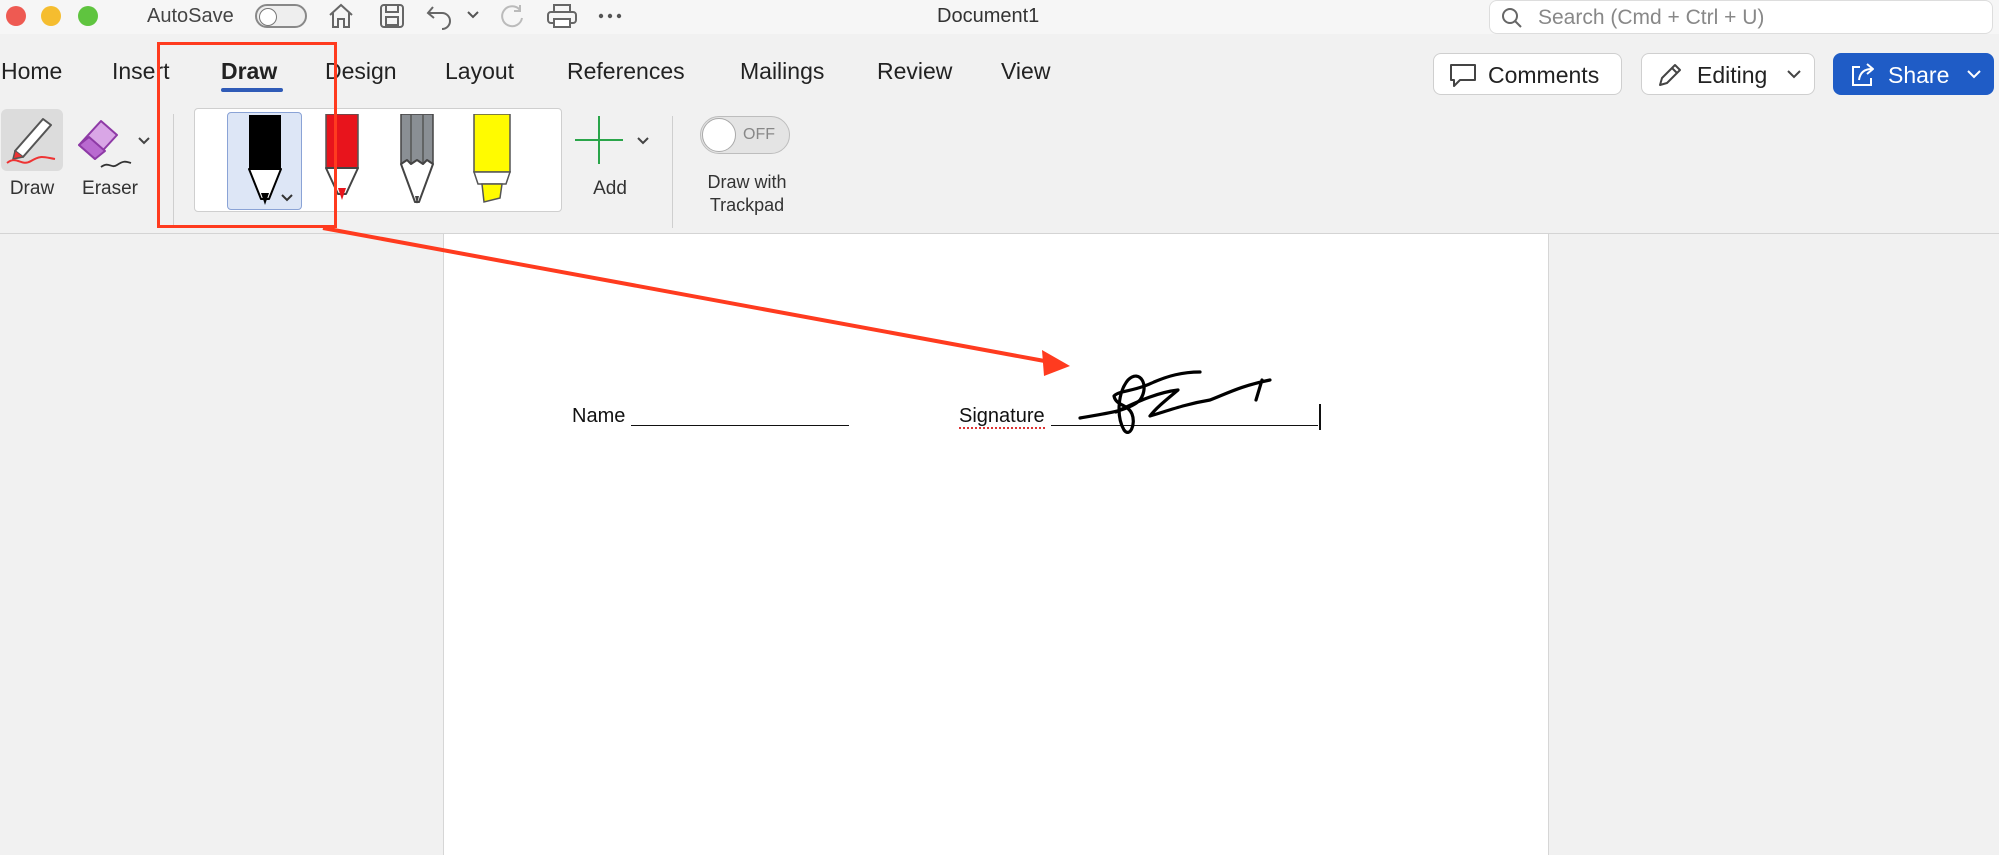 This screenshot has width=1999, height=855. I want to click on chevron-down-icon, so click(1794, 74).